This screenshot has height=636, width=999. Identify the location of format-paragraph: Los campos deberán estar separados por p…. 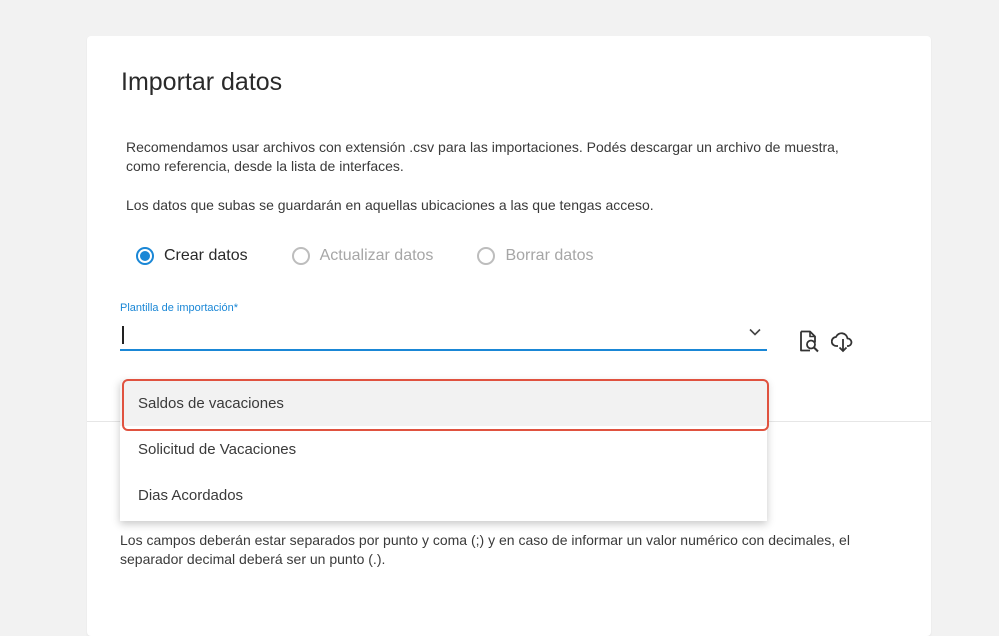
(485, 549).